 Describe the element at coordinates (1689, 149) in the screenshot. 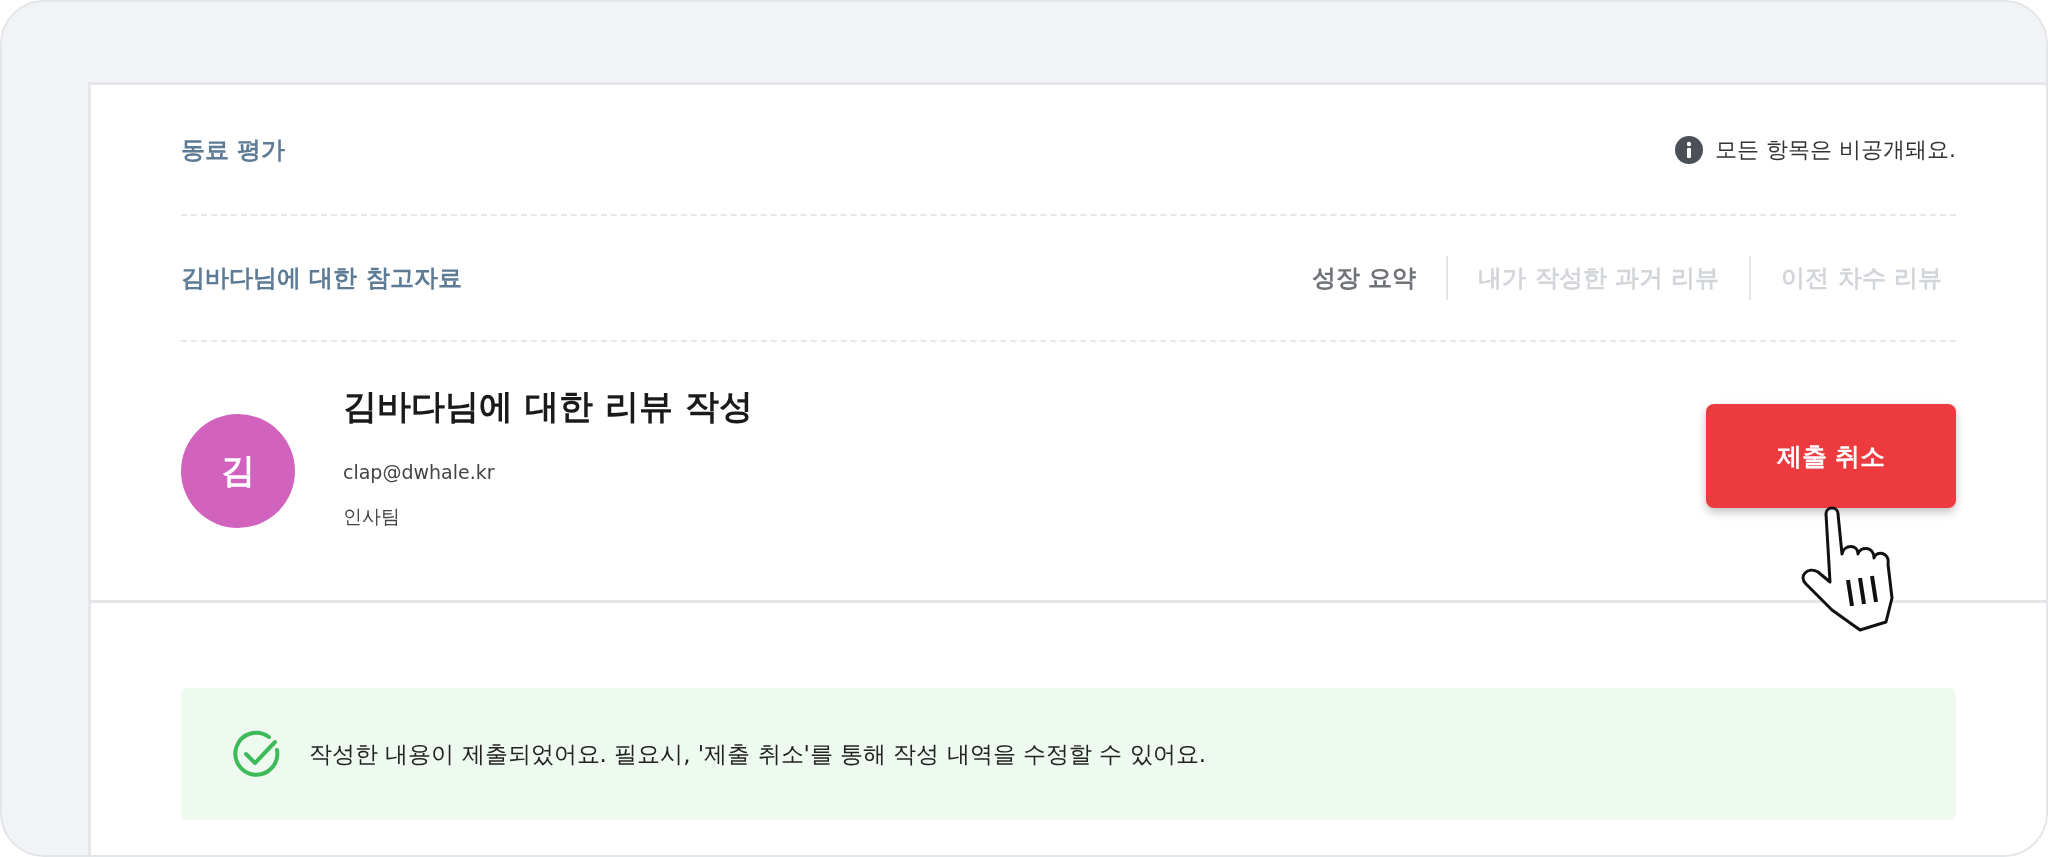

I see `info-icon` at that location.